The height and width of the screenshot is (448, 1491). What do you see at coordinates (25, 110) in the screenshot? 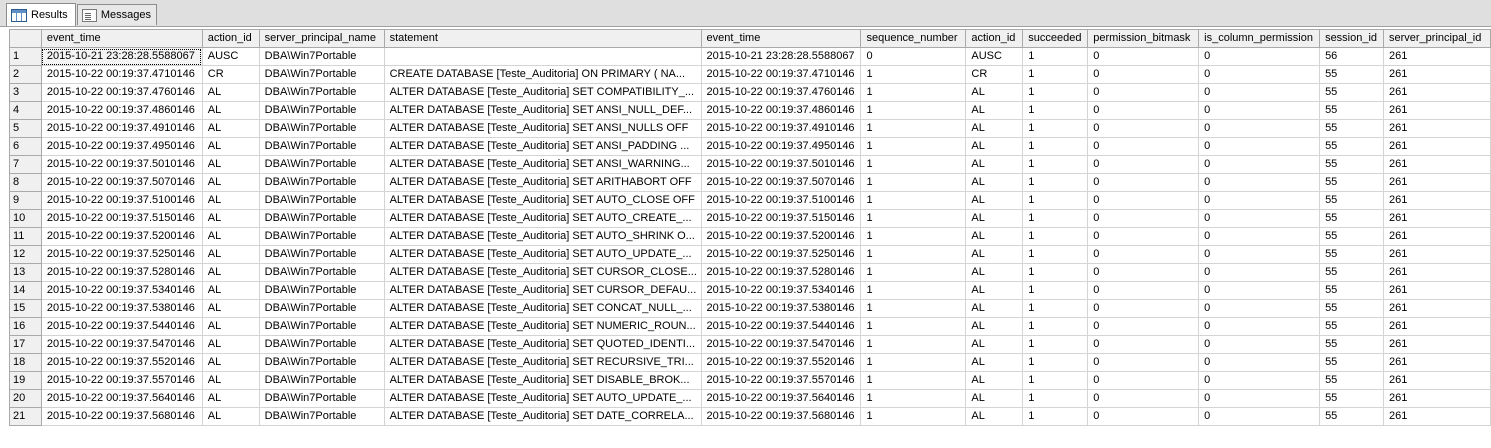
I see `row-number: 4` at bounding box center [25, 110].